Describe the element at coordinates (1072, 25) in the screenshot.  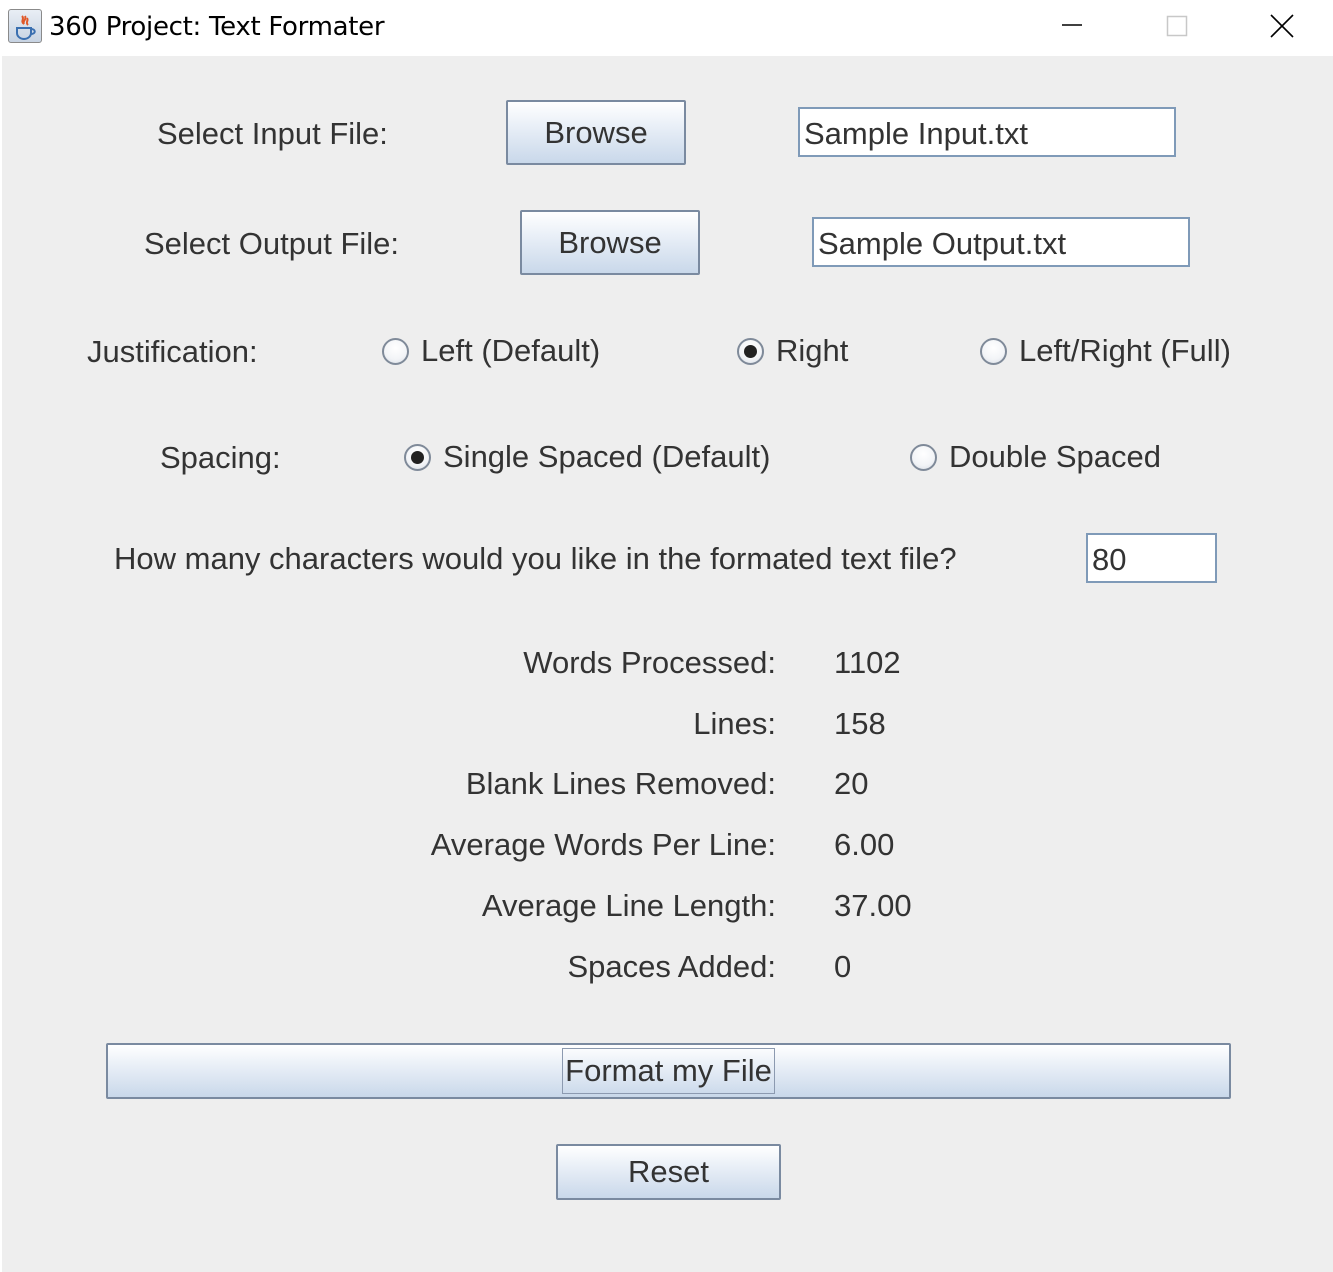
I see `minimize-icon` at that location.